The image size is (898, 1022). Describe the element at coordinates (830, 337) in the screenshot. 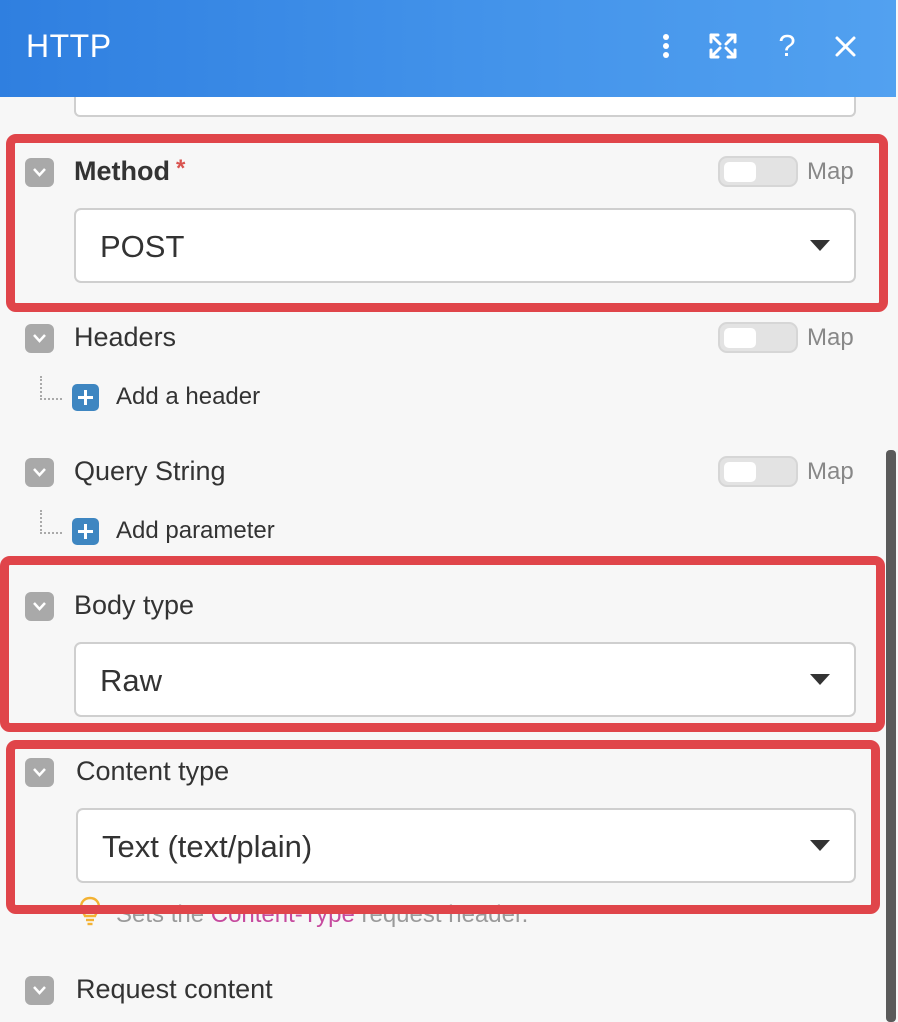

I see `headers-map-label: Map` at that location.